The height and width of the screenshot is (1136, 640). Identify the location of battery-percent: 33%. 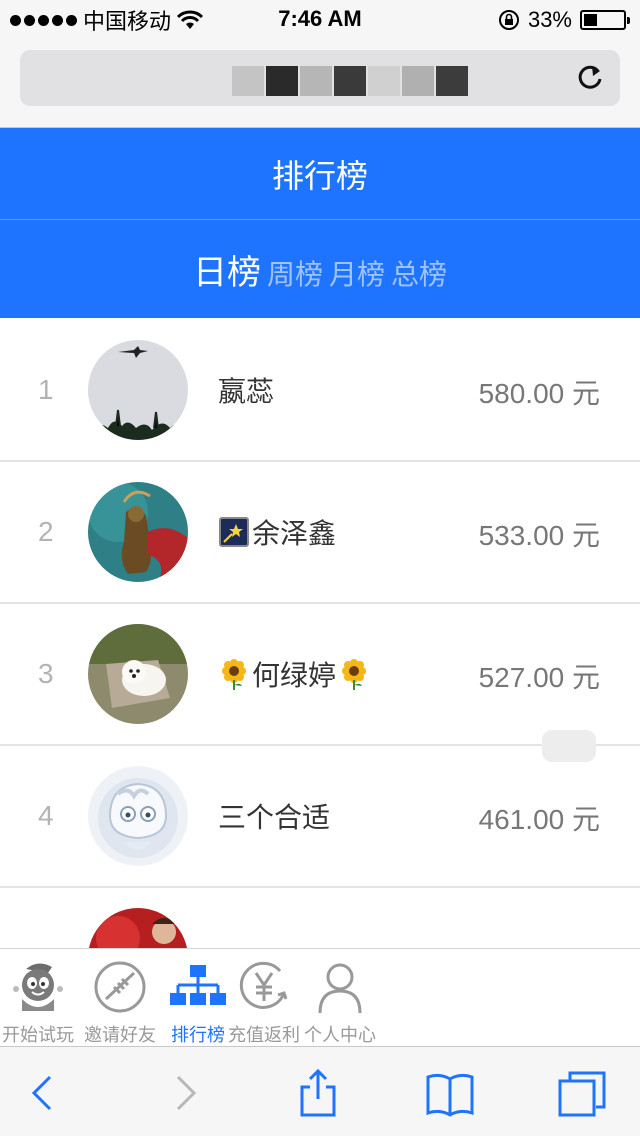
(549, 19).